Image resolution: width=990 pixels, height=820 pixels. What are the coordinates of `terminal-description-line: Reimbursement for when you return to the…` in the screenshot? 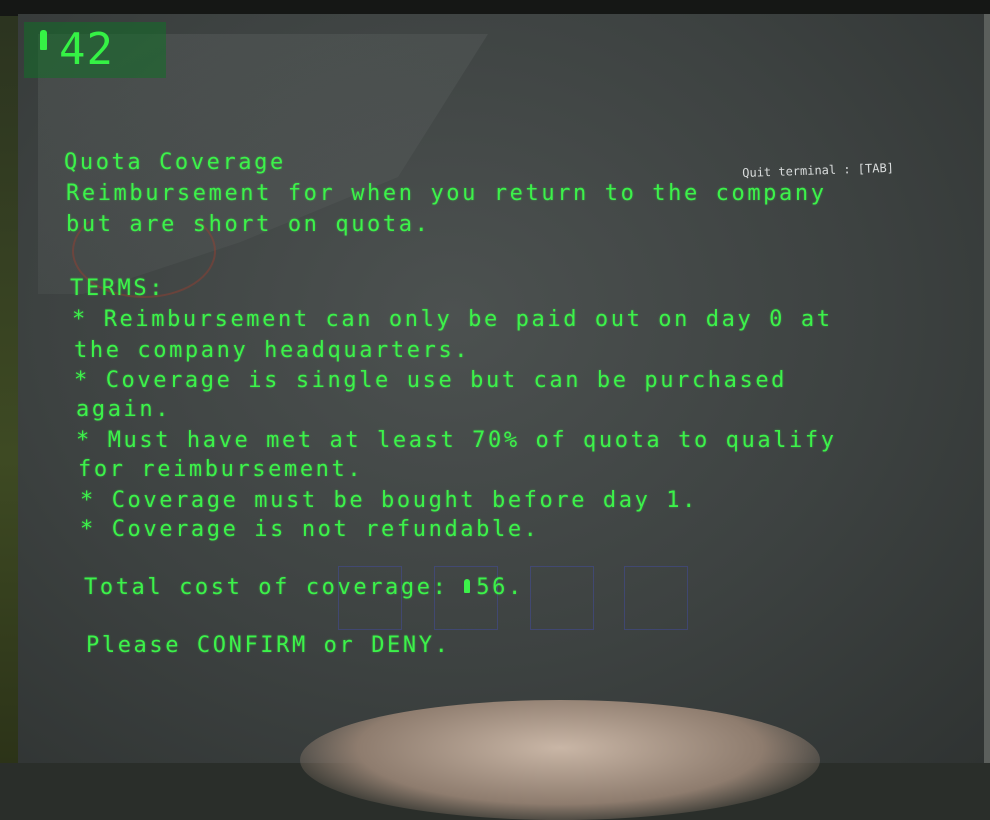 It's located at (446, 193).